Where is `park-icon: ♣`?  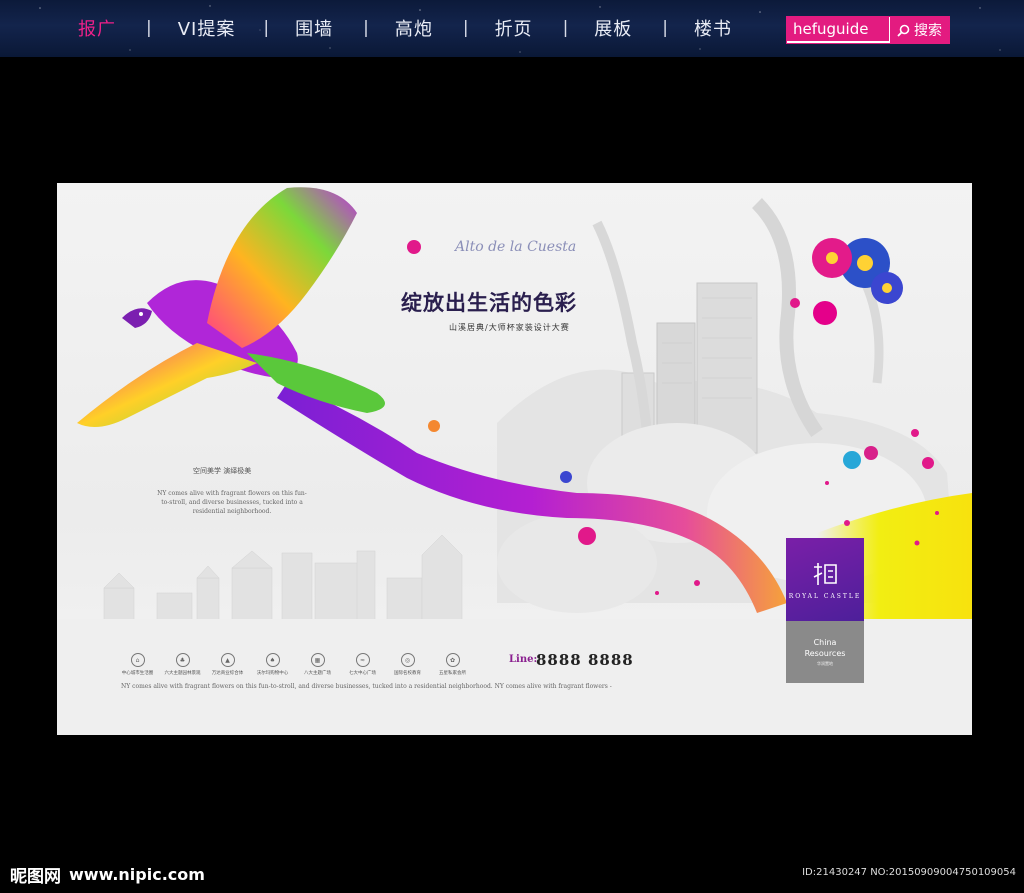
park-icon: ♣ is located at coordinates (182, 660).